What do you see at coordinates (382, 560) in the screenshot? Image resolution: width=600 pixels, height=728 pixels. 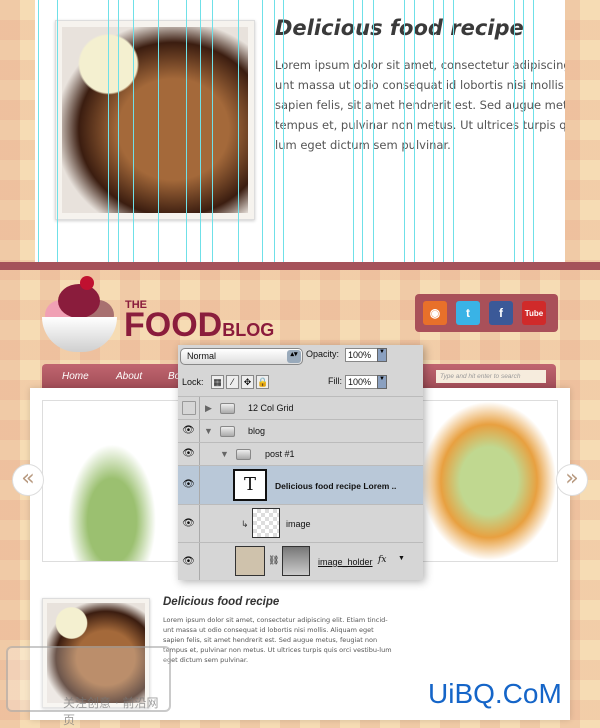 I see `fx-icon: fx` at bounding box center [382, 560].